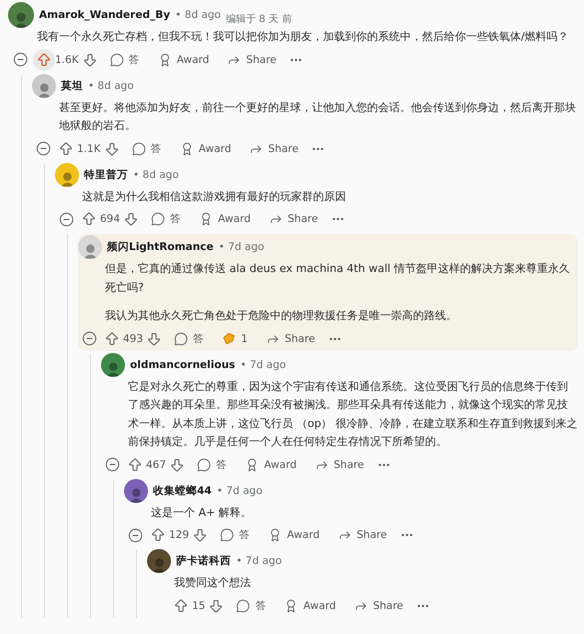 Image resolution: width=584 pixels, height=634 pixels. I want to click on comment-text: 我有一个永久死亡存档，但我不玩！我可以把你加为朋友，加载到你的系统中，然后给你一些铁氧体/燃料吗？, so click(303, 37).